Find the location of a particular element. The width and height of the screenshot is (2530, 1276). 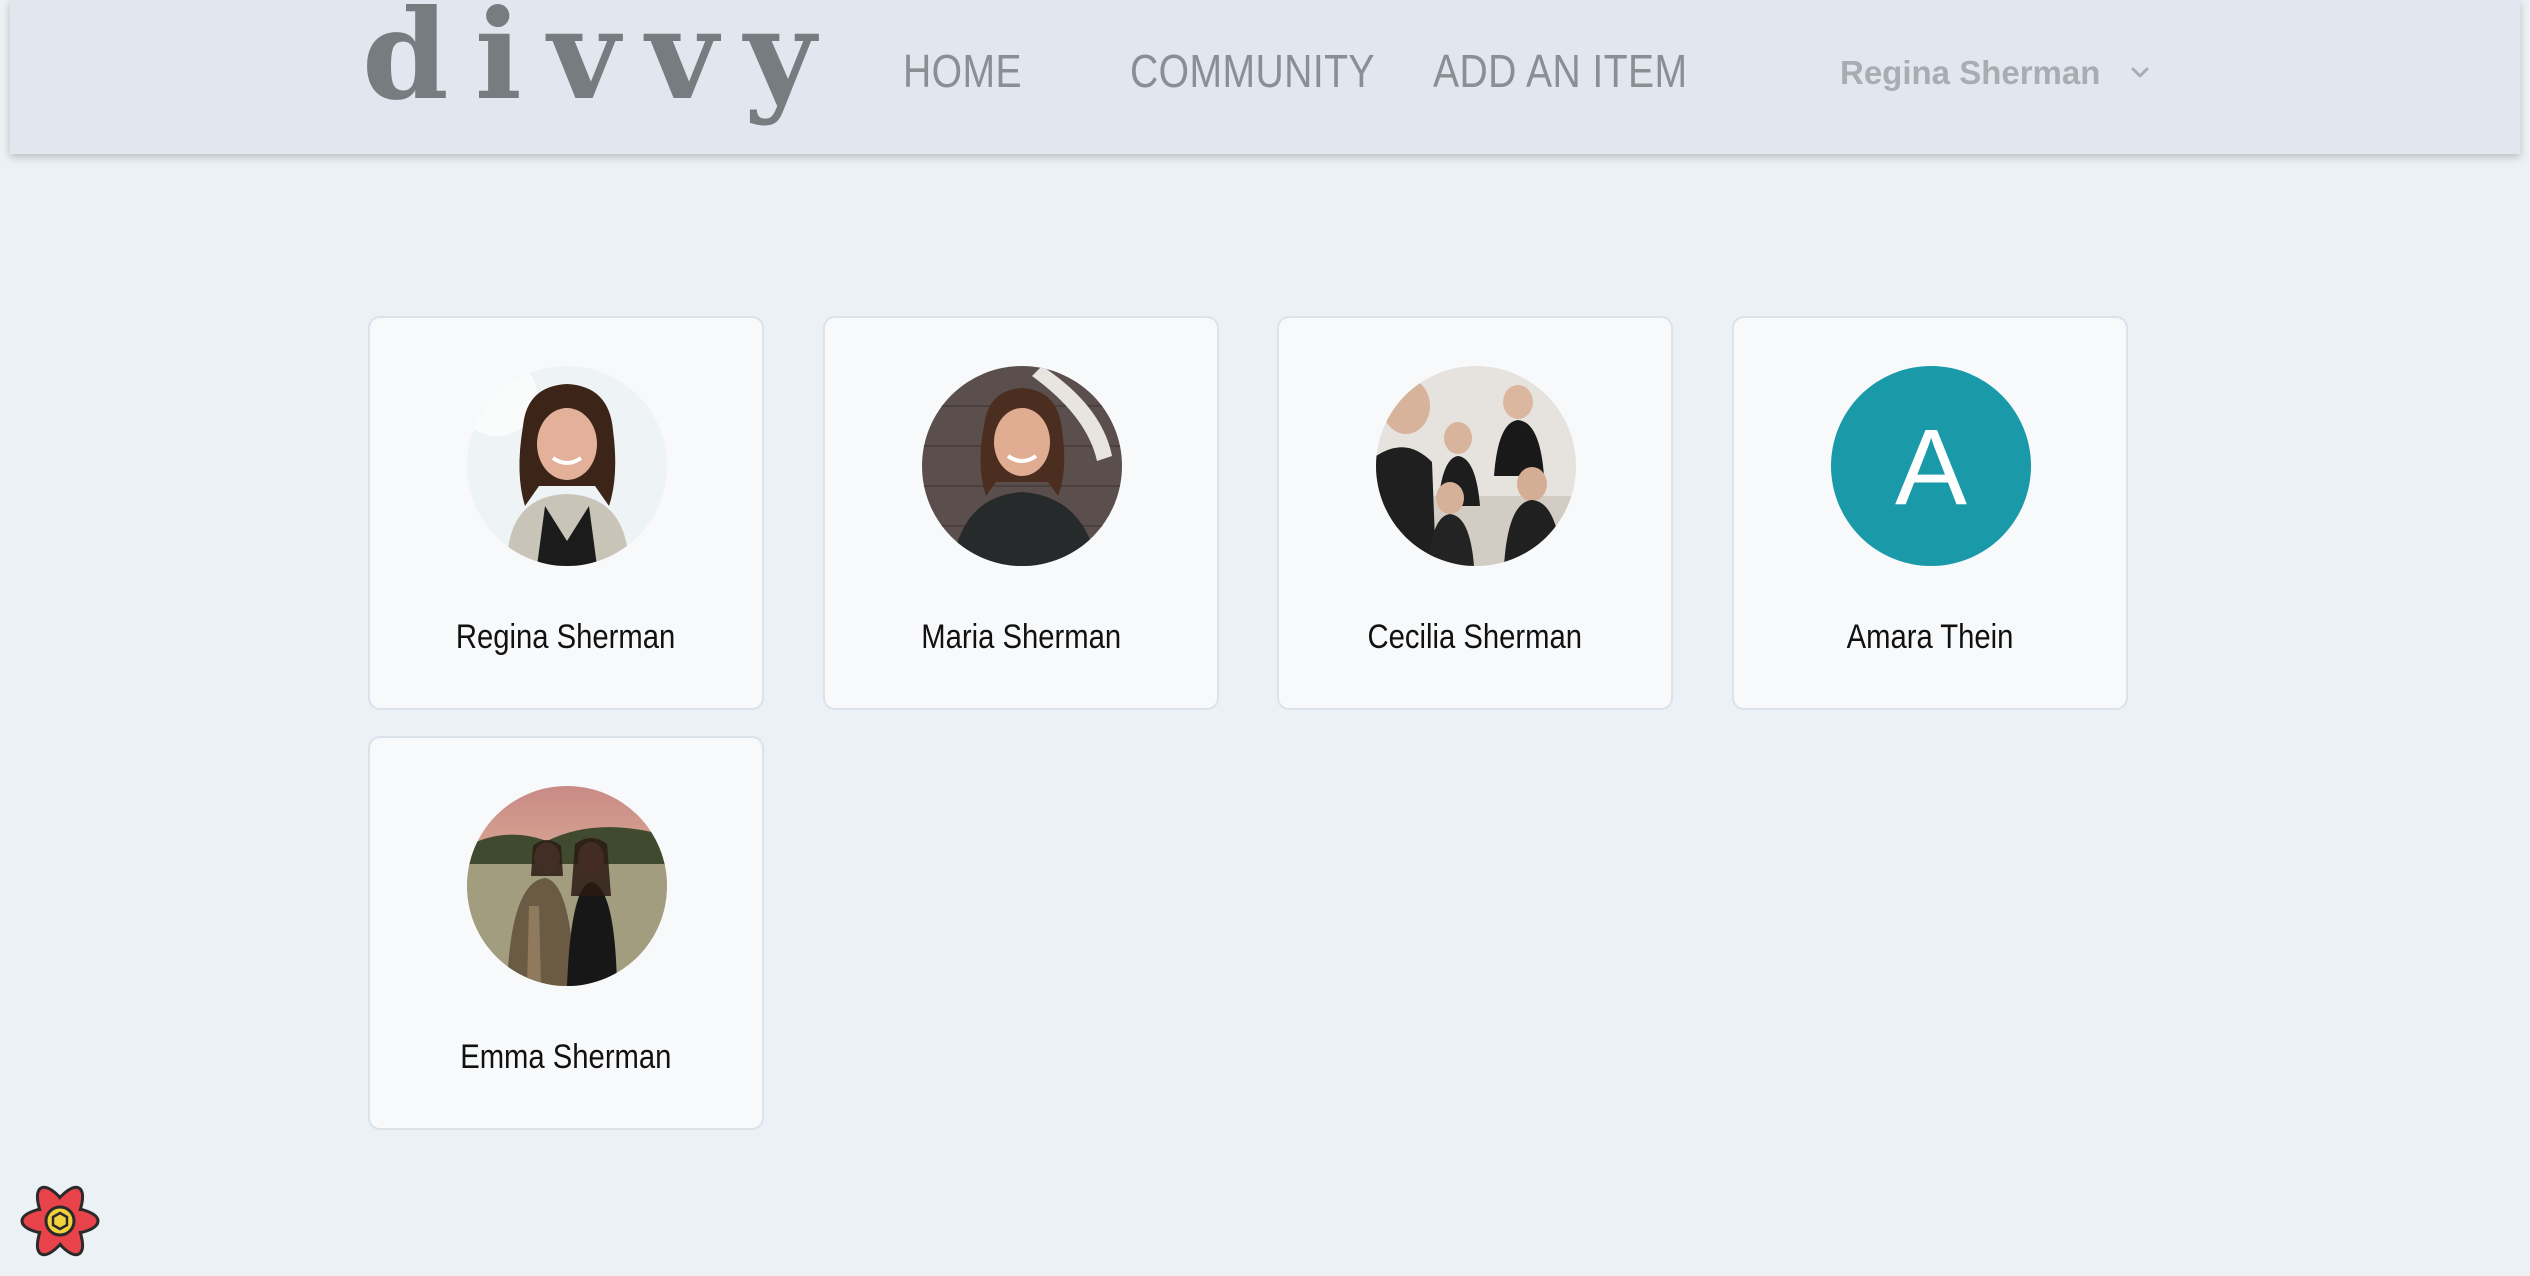

member-card-amara-thein: A Amara Thein is located at coordinates (1930, 513).